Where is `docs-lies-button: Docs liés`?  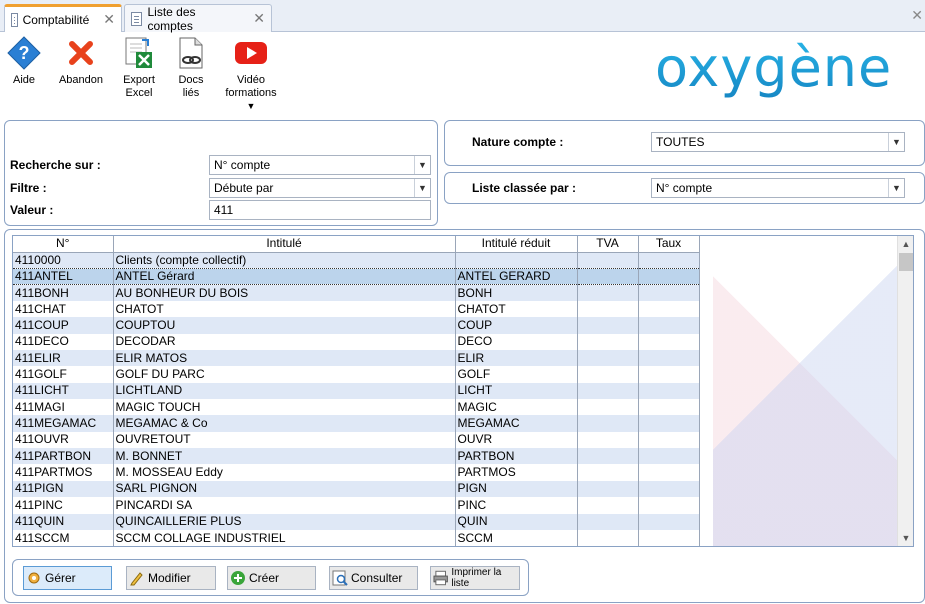
docs-lies-button: Docs liés is located at coordinates (191, 68).